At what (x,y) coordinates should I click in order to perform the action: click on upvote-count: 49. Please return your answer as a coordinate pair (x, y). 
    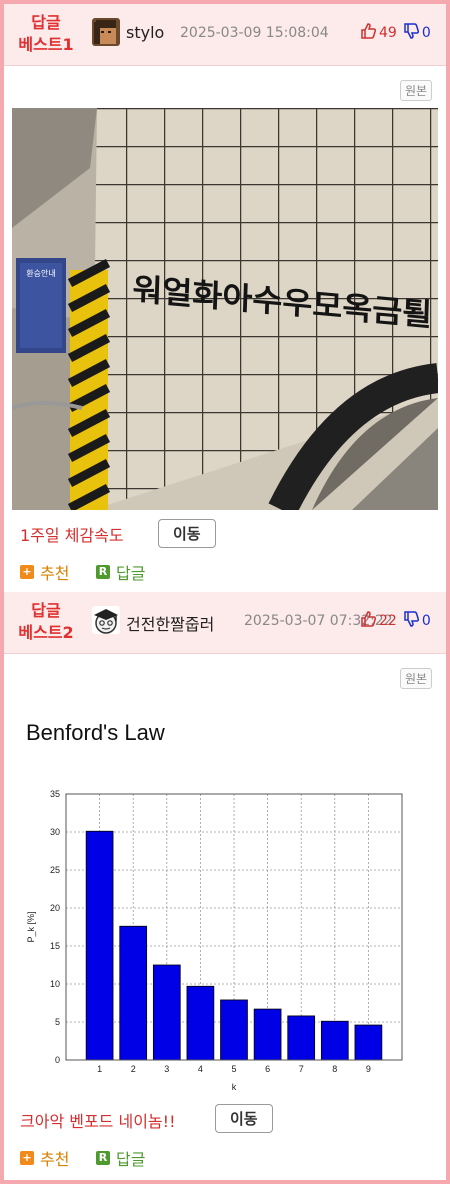
    Looking at the image, I should click on (388, 33).